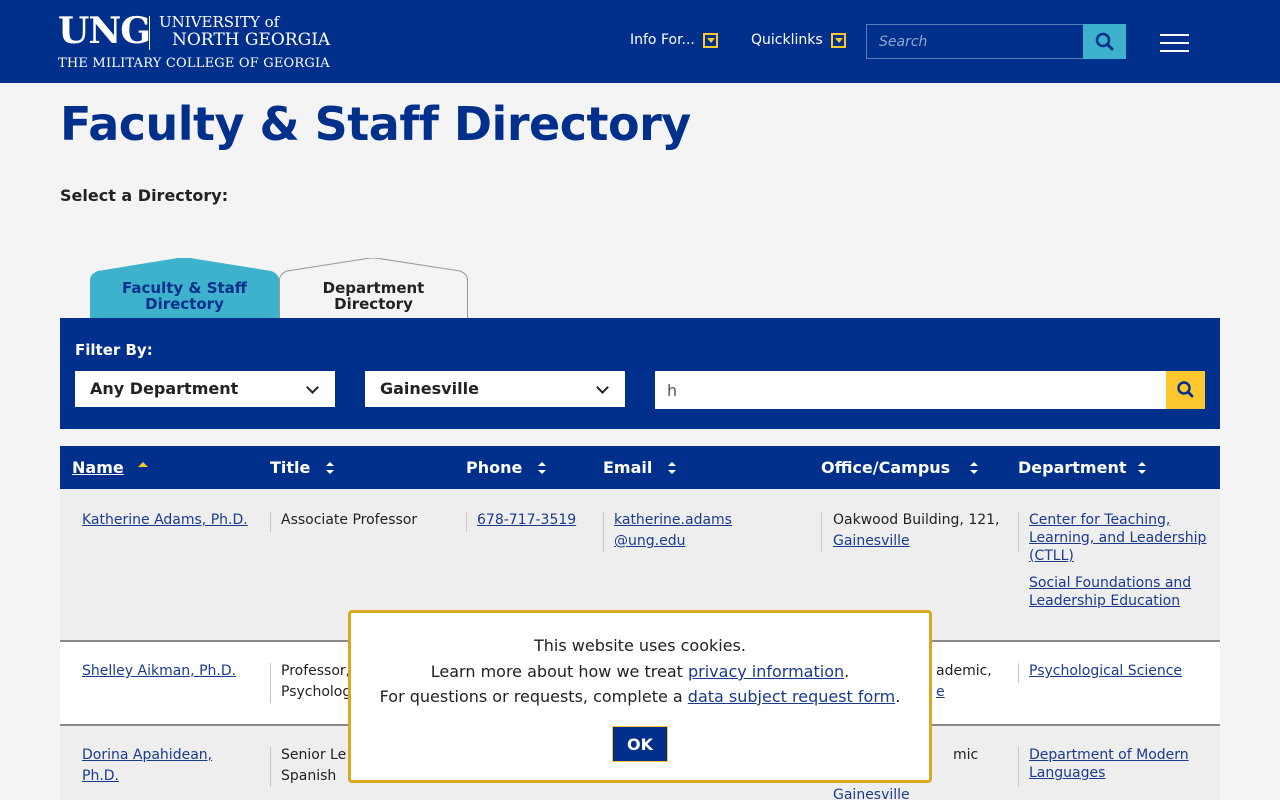 Image resolution: width=1280 pixels, height=800 pixels. I want to click on column-header-name: Name, so click(98, 468).